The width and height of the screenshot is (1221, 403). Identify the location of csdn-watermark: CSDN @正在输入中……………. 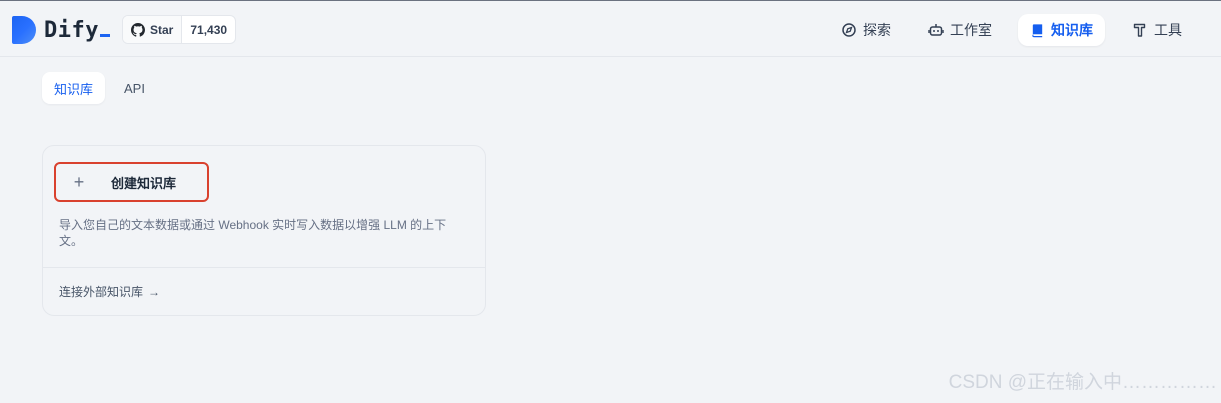
(1082, 382).